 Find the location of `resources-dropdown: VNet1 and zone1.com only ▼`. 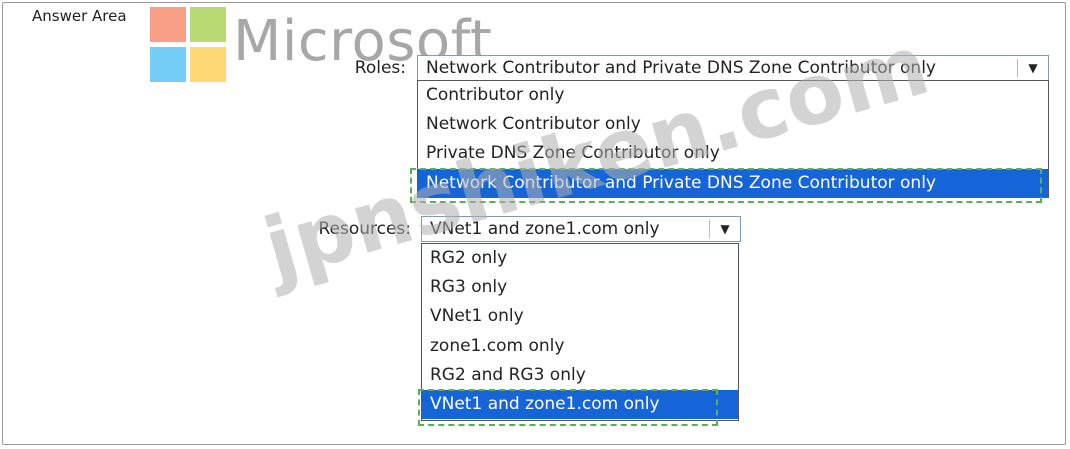

resources-dropdown: VNet1 and zone1.com only ▼ is located at coordinates (581, 229).